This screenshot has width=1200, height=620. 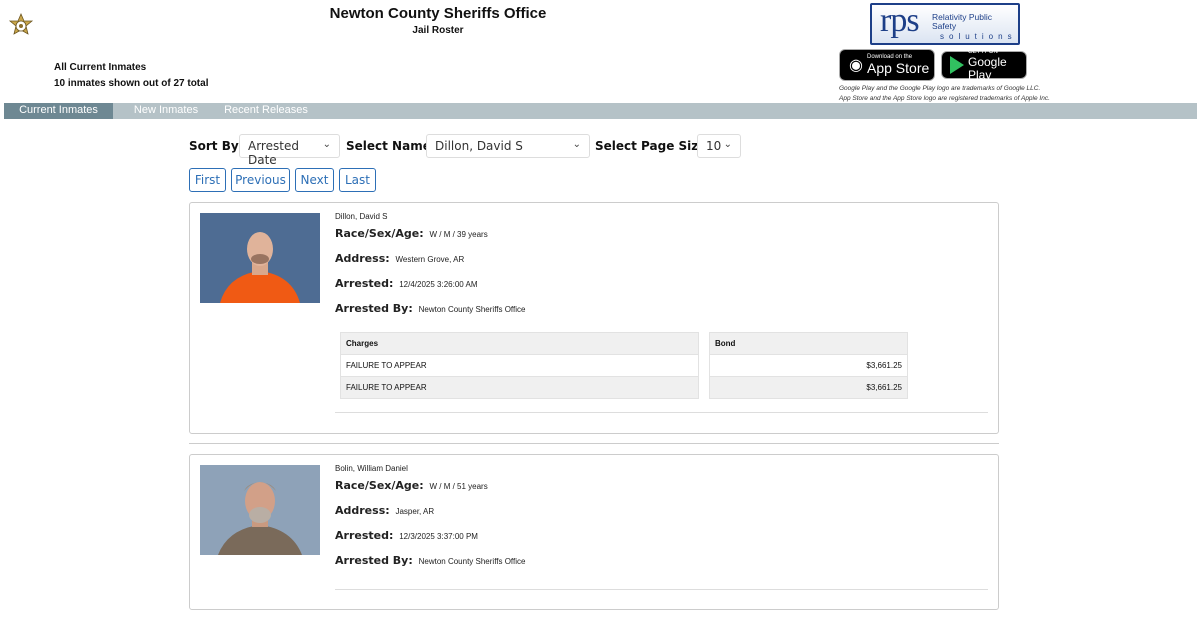 I want to click on arrested-field: Arrested: 12/3/2025 3:37:00 PM, so click(x=406, y=535).